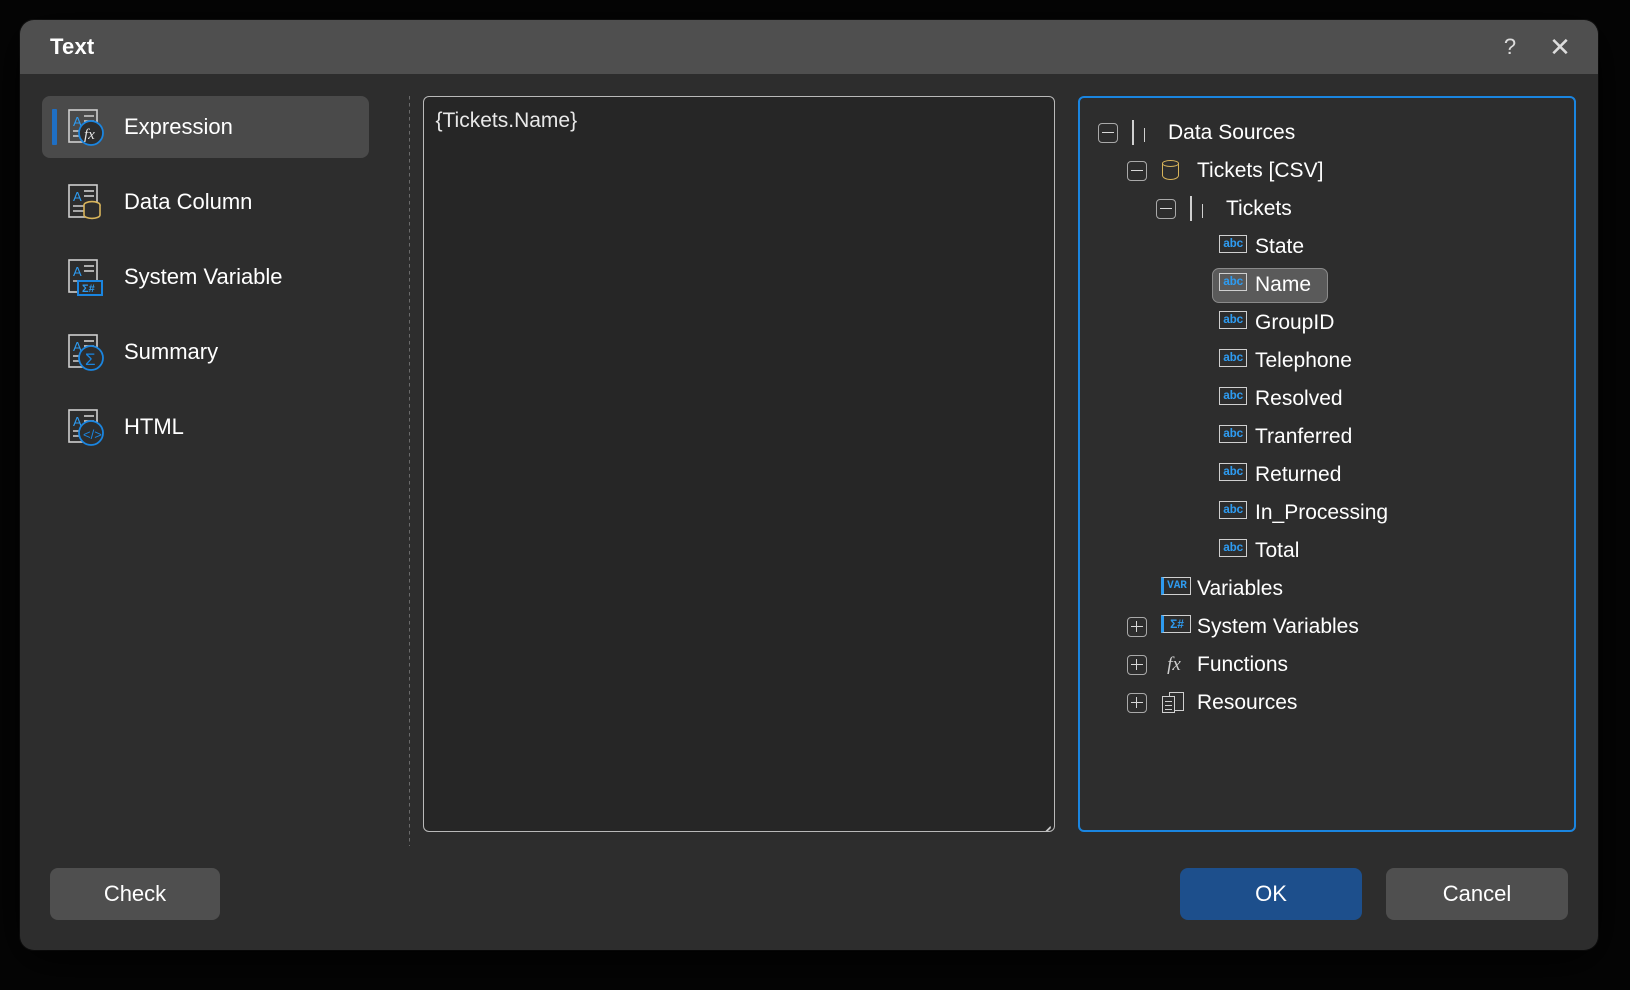  I want to click on tree-node-label: Variables, so click(1240, 588).